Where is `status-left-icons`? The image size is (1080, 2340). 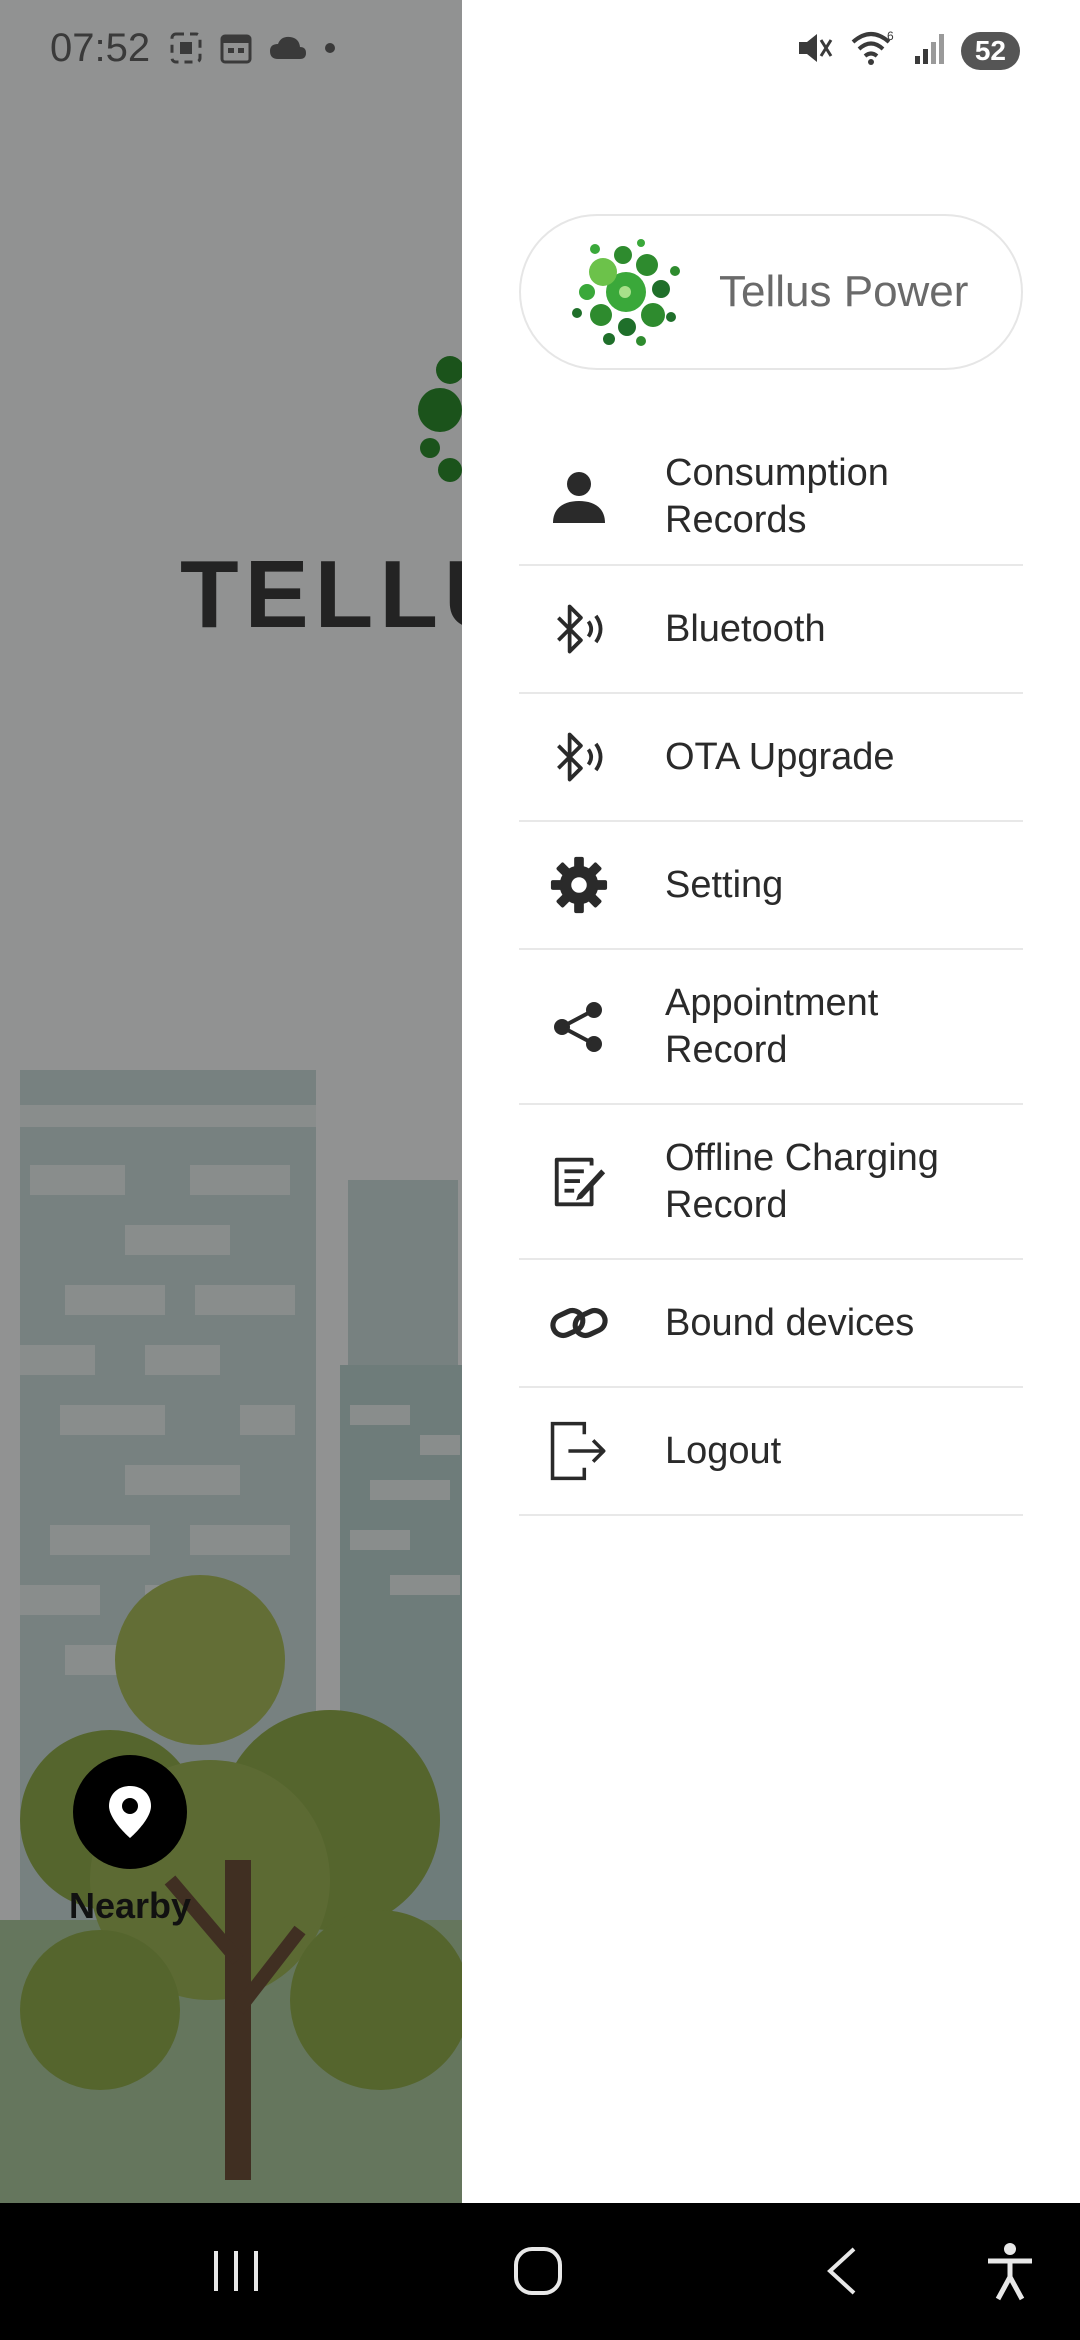 status-left-icons is located at coordinates (253, 50).